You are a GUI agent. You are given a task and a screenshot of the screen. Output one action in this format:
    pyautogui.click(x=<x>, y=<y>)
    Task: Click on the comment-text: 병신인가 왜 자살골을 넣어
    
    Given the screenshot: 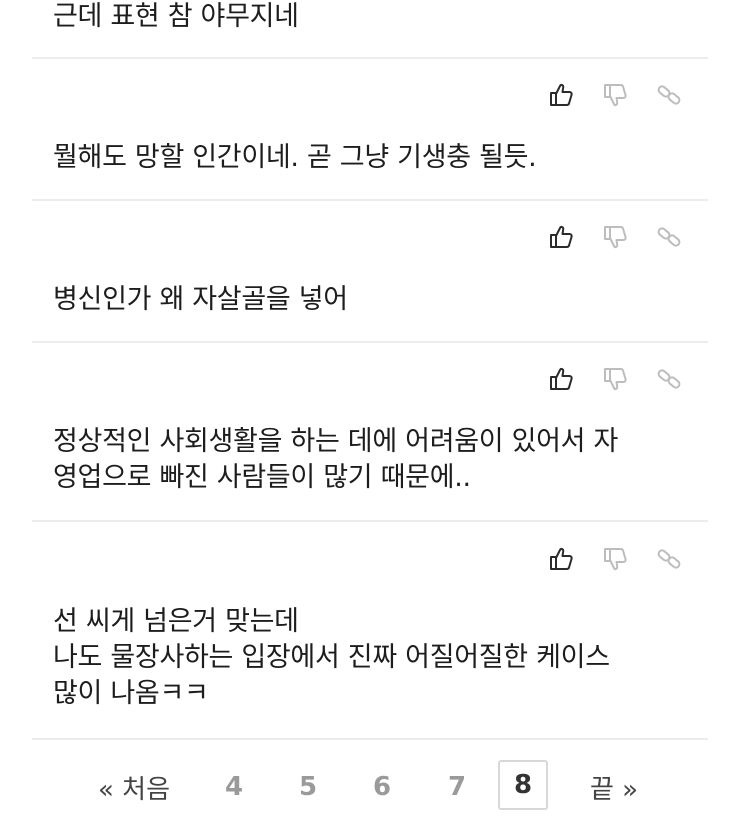 What is the action you would take?
    pyautogui.click(x=200, y=299)
    